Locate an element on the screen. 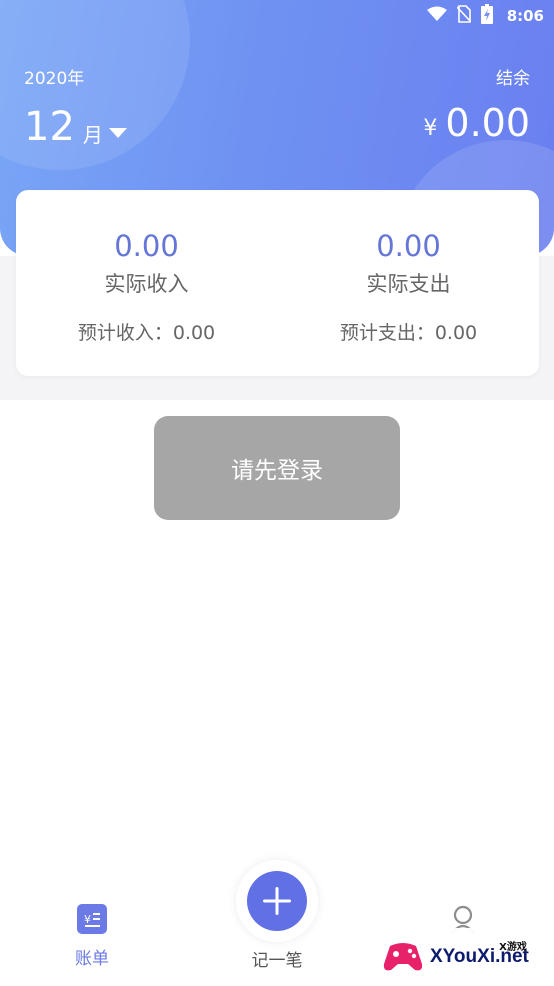  nav-label-bill: 账单 is located at coordinates (92, 959).